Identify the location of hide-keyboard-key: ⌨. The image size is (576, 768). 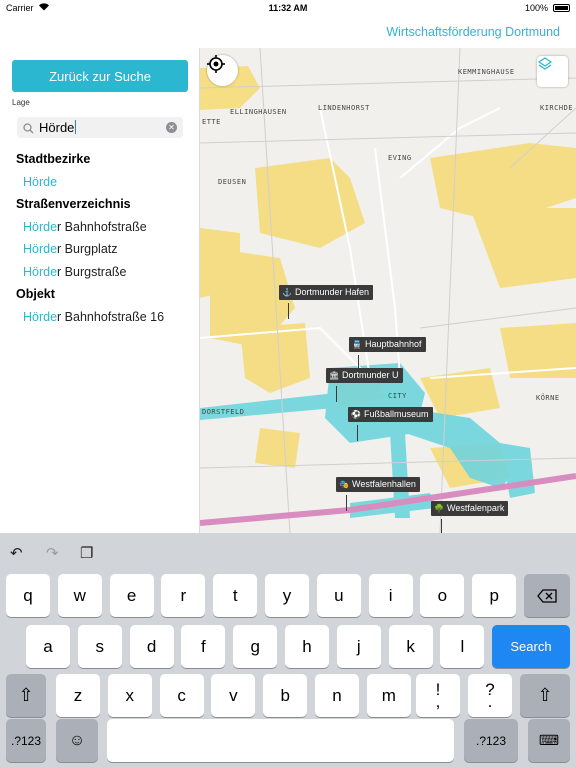
(549, 740).